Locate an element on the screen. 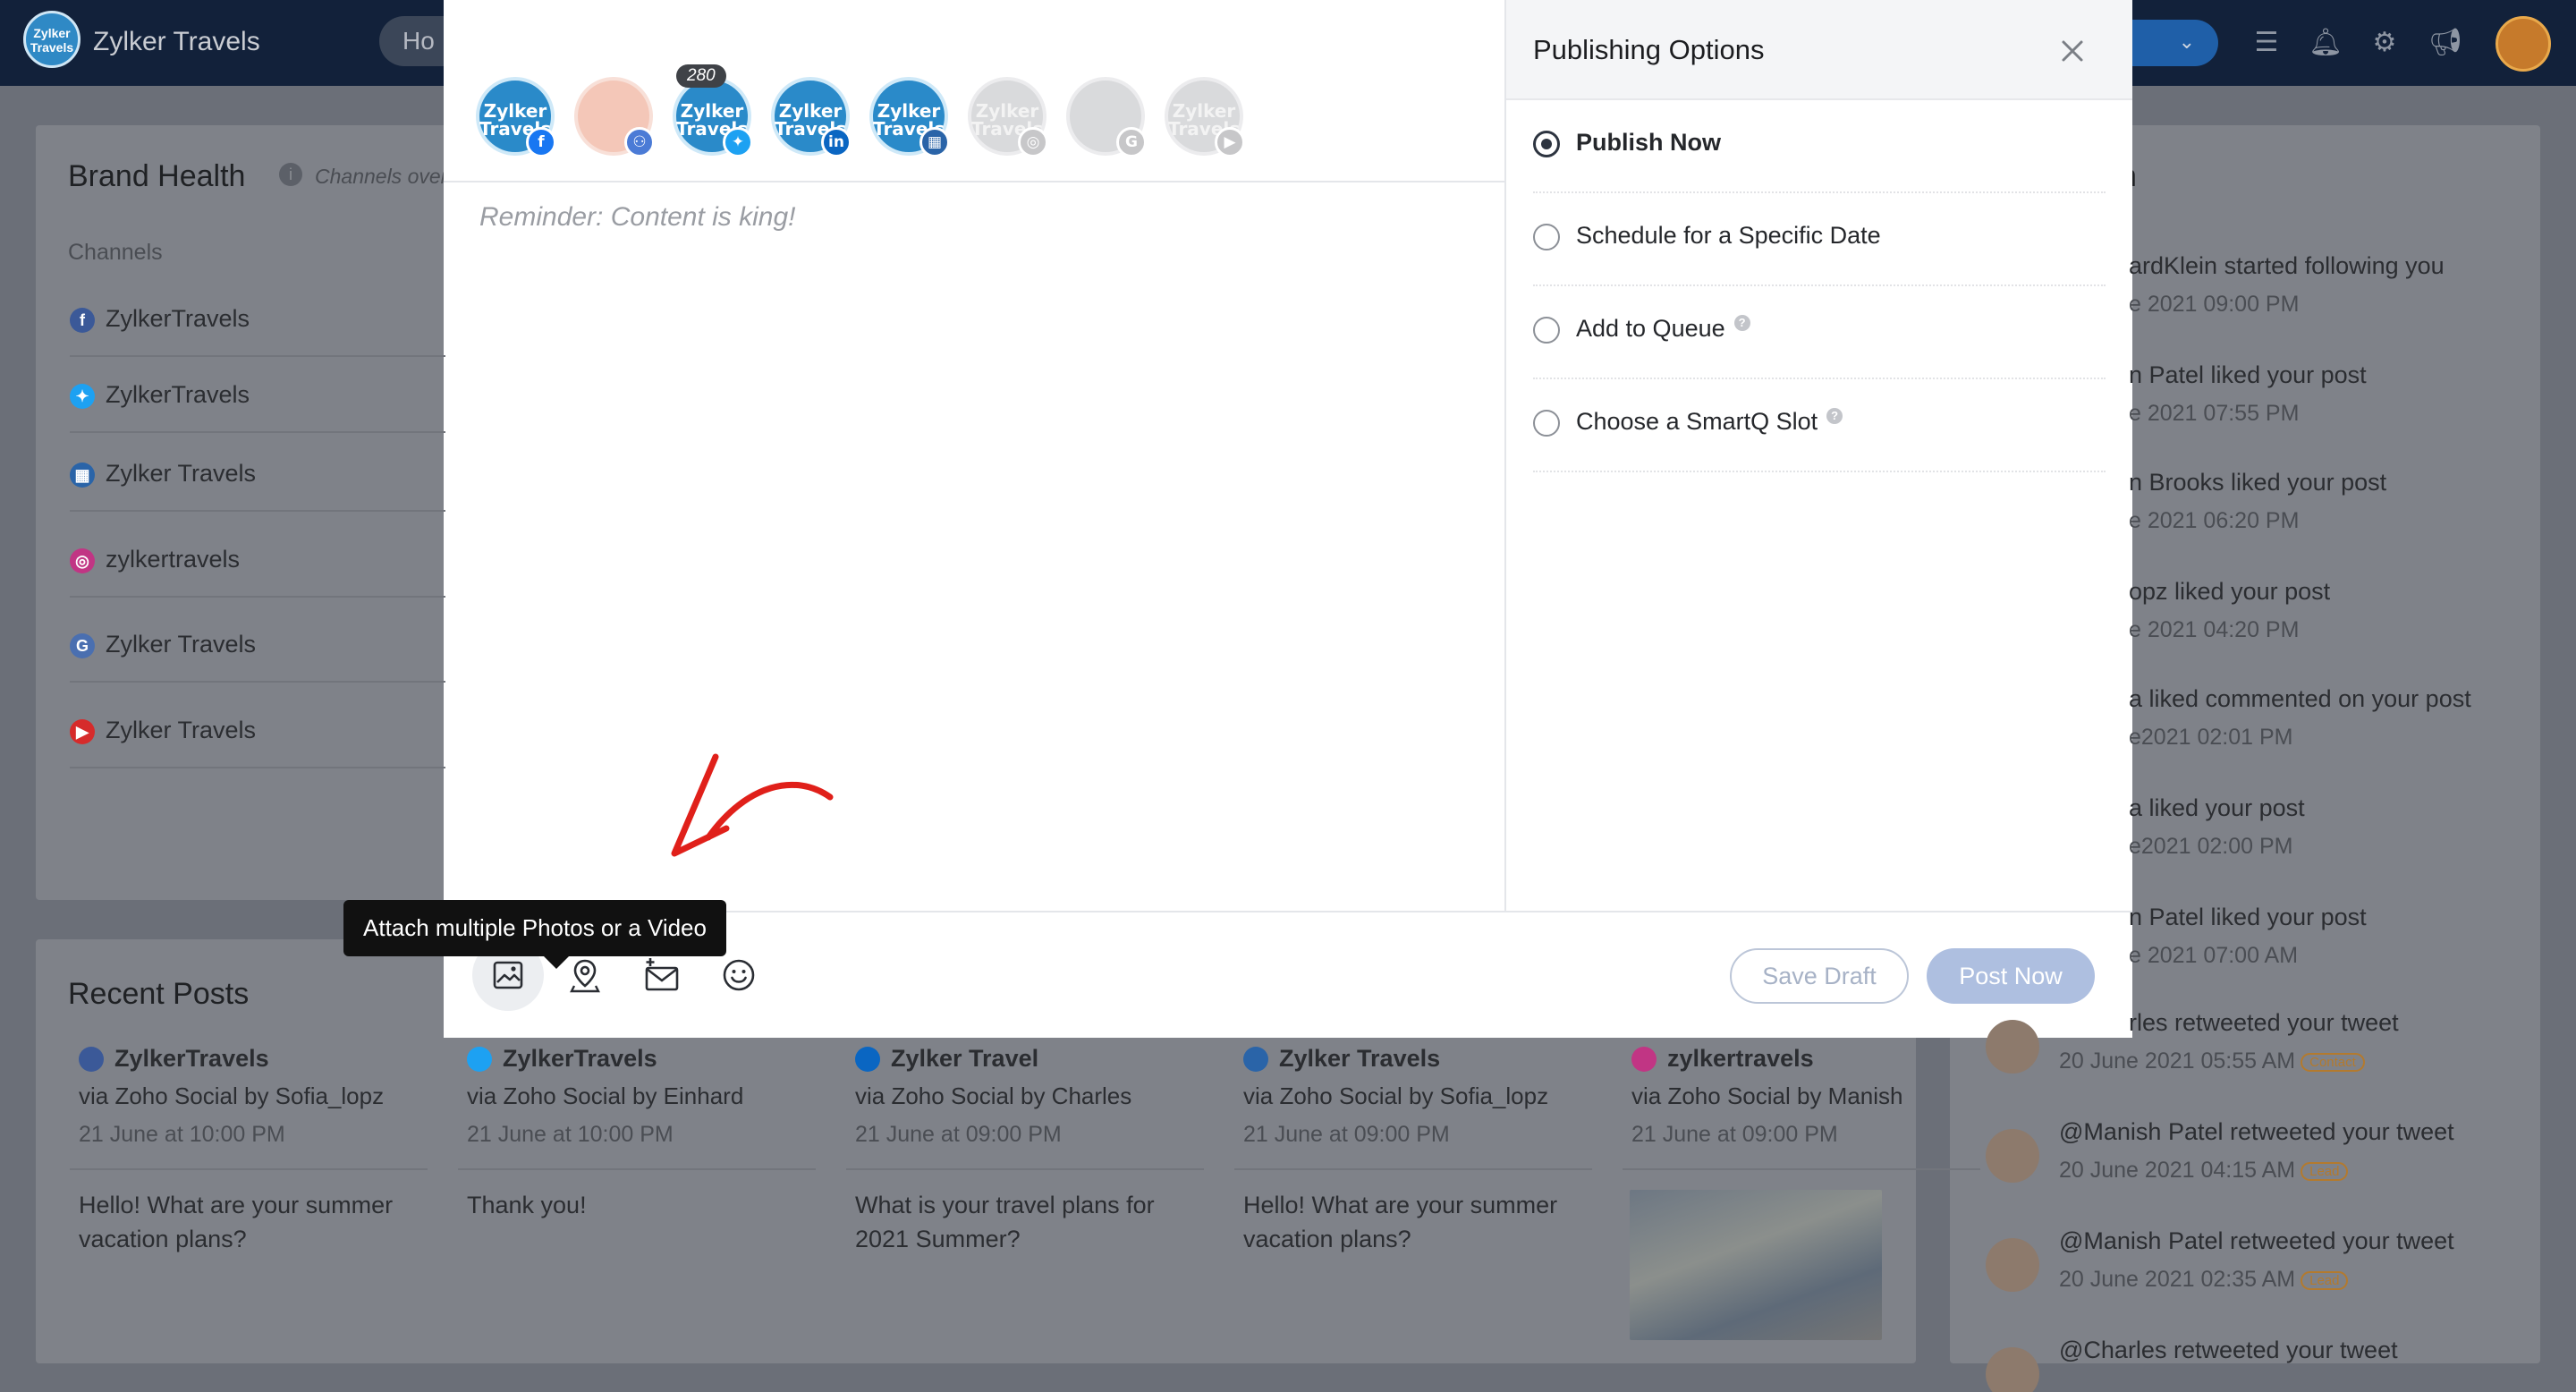 The width and height of the screenshot is (2576, 1392). profile-google-business: G is located at coordinates (1106, 117).